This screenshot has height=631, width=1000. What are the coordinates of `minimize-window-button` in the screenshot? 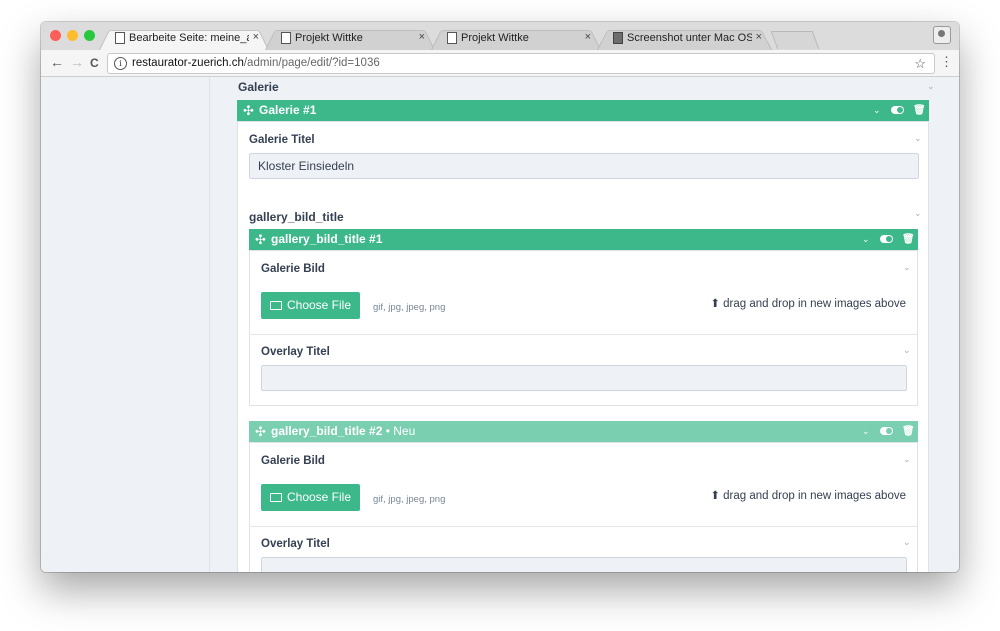 It's located at (72, 35).